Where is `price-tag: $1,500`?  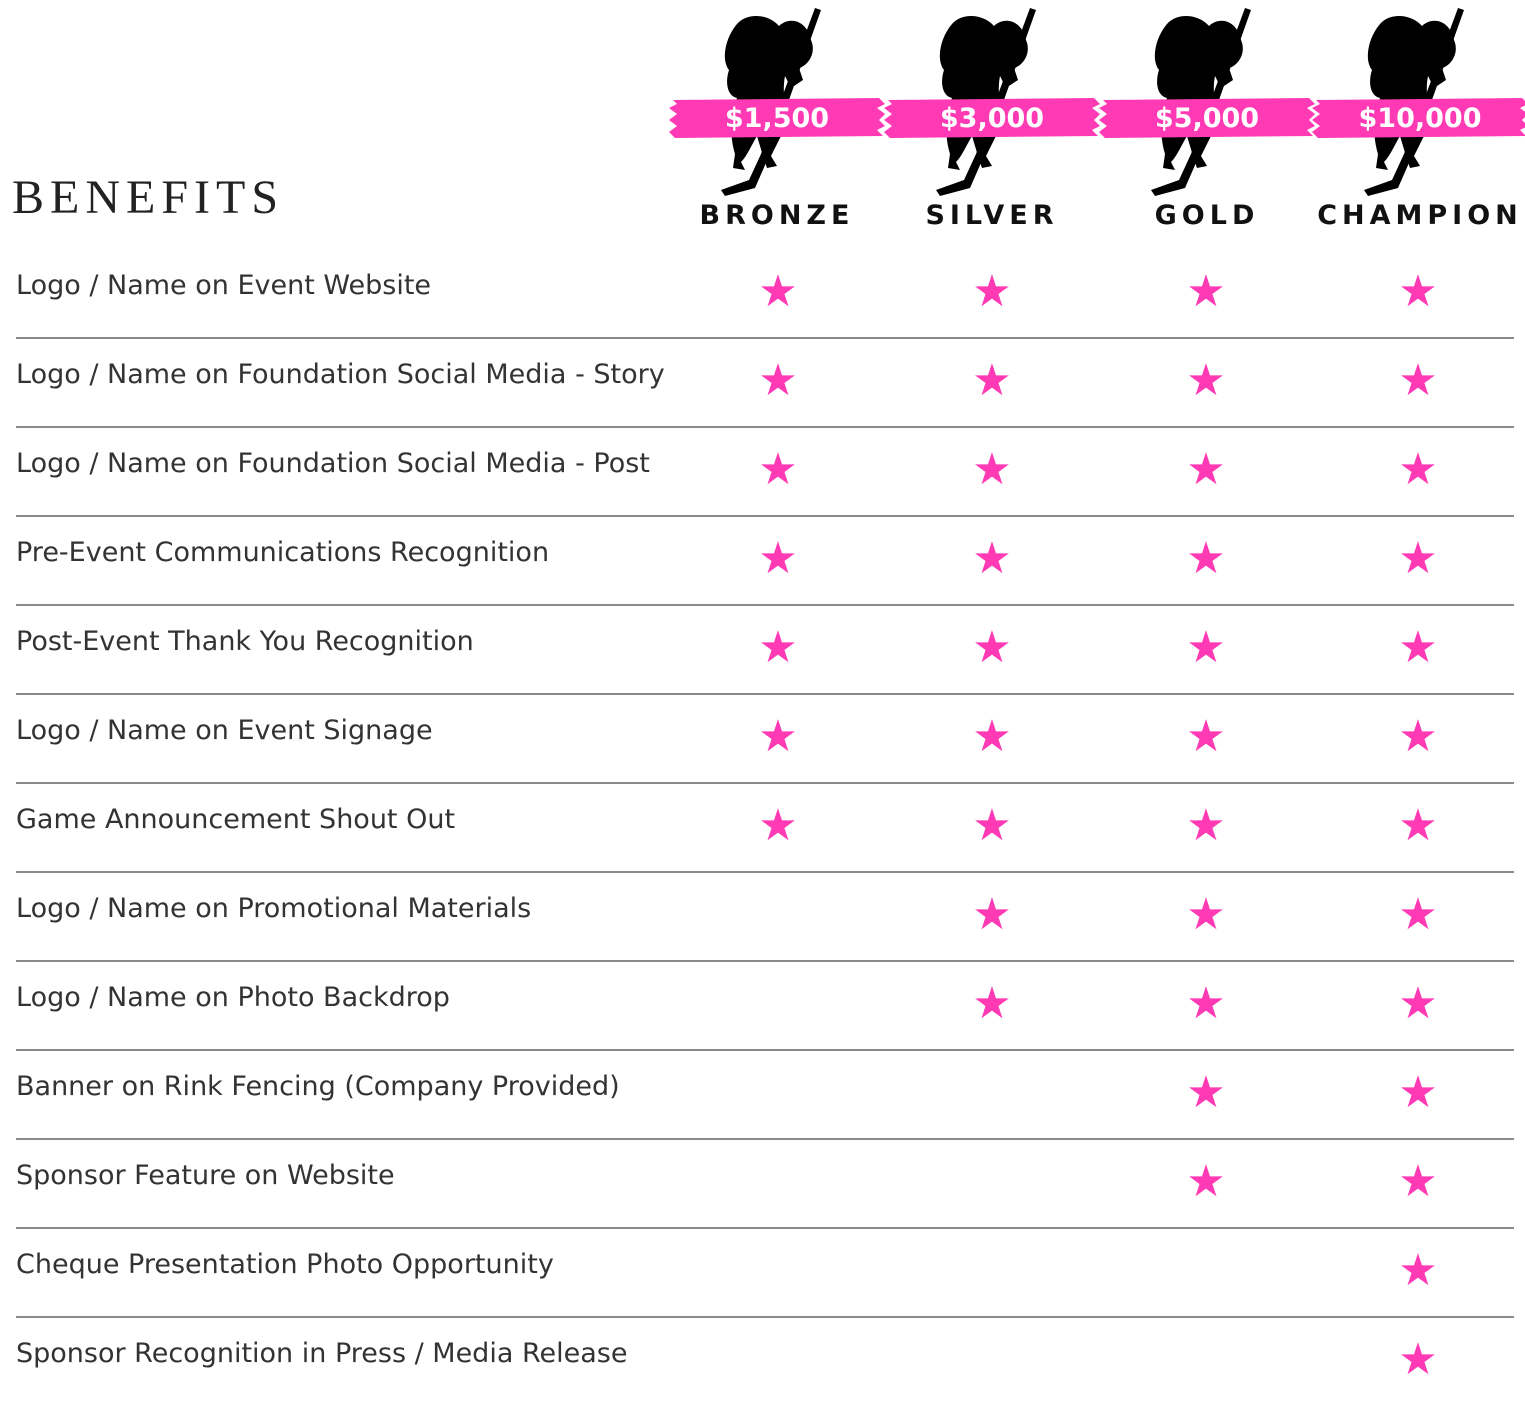
price-tag: $1,500 is located at coordinates (777, 118).